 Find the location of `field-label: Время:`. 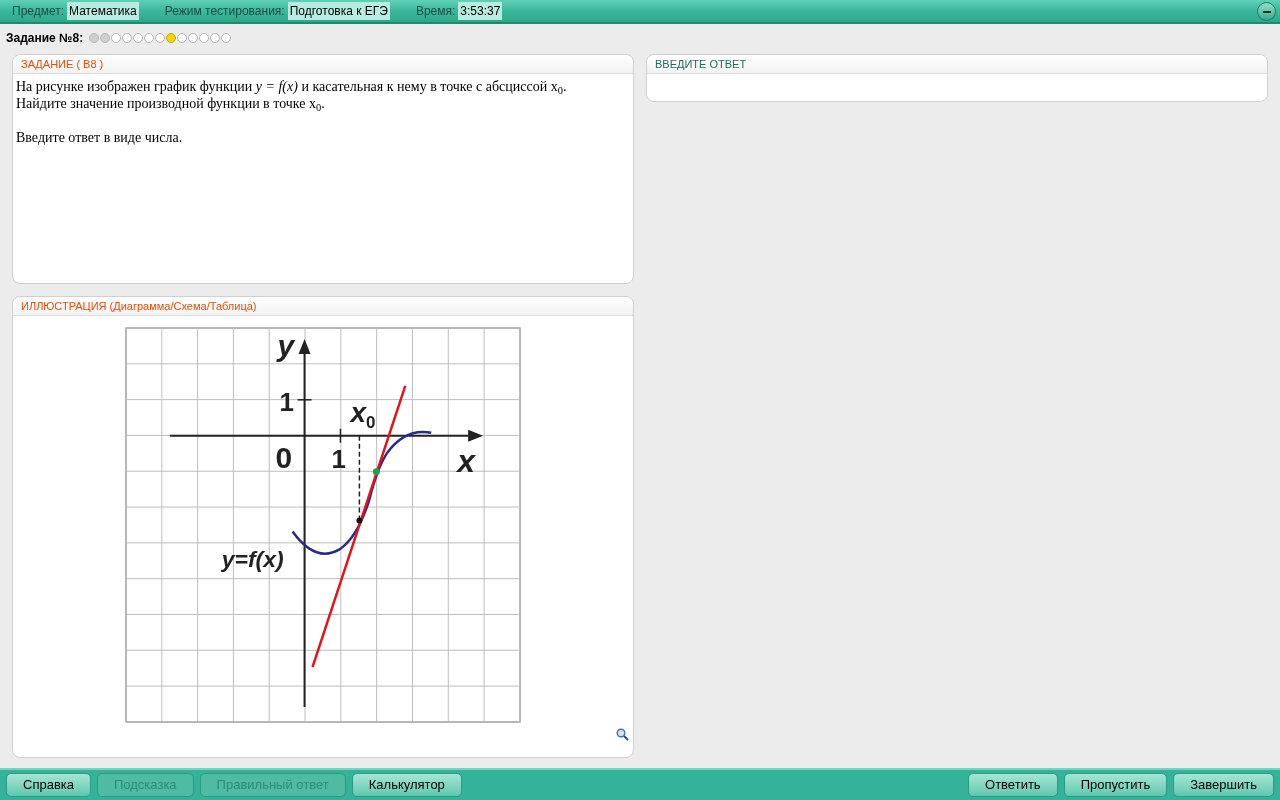

field-label: Время: is located at coordinates (435, 11).